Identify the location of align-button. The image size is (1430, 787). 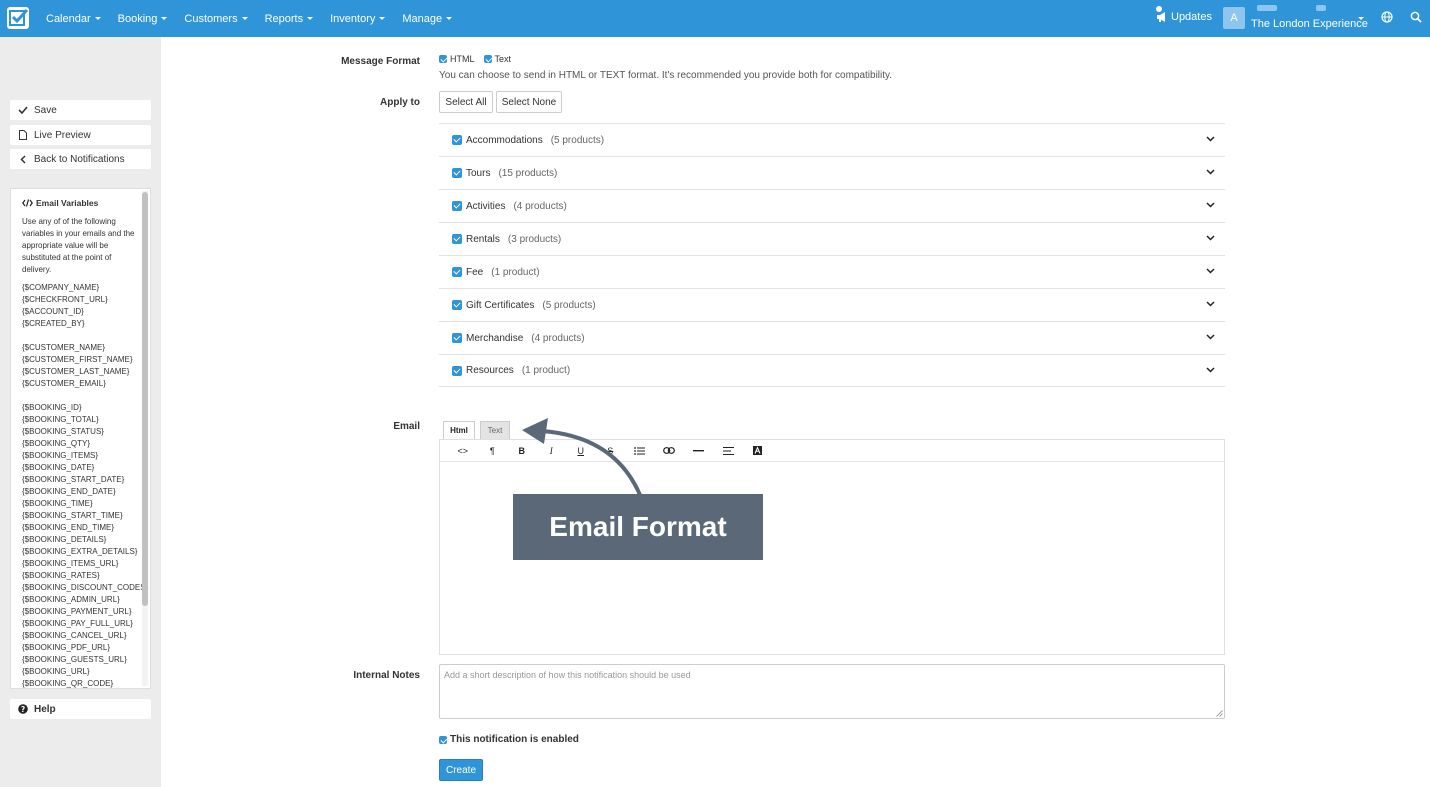
(729, 451).